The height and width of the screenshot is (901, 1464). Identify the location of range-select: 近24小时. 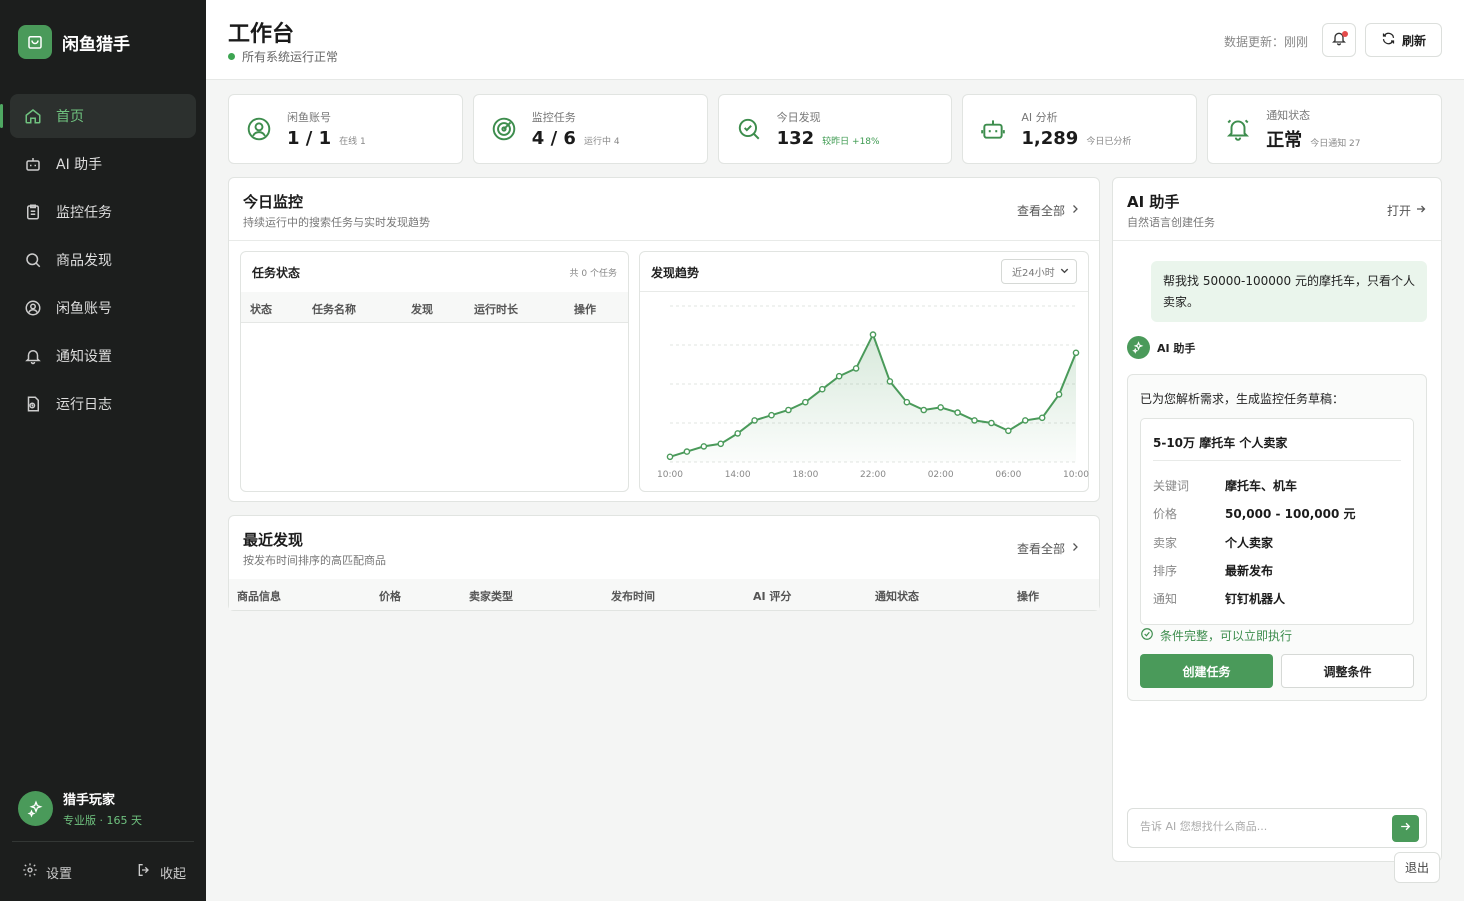
(1039, 271).